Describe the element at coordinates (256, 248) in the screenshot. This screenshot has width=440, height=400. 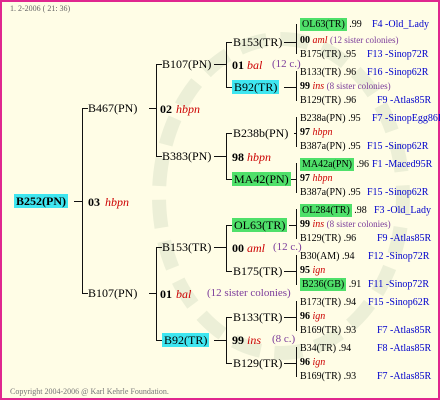
I see `gen2-breeder: aml` at that location.